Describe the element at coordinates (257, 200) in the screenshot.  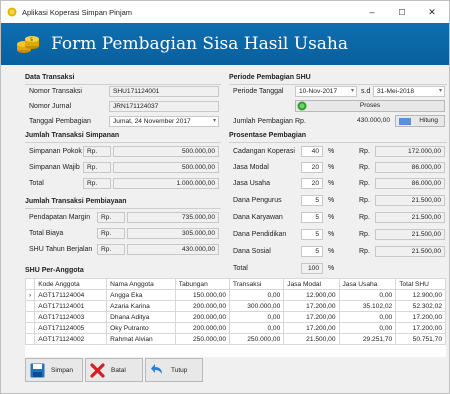
I see `dana-pengurus-label: Dana Pengurus` at that location.